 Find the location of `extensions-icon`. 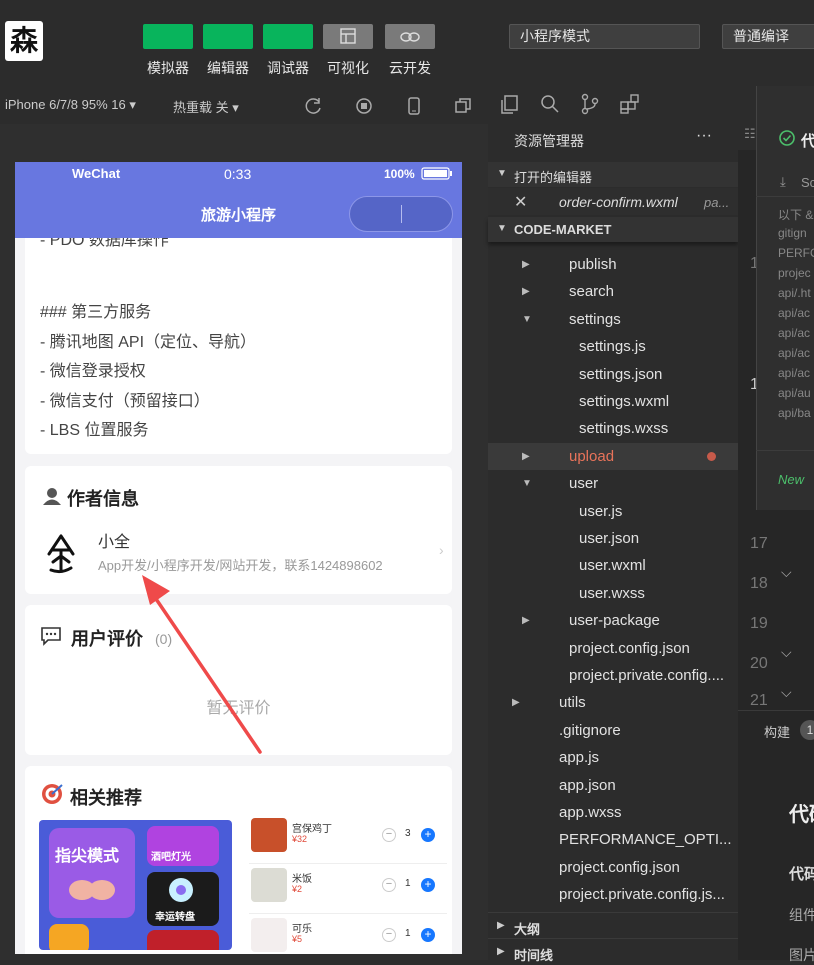

extensions-icon is located at coordinates (630, 104).